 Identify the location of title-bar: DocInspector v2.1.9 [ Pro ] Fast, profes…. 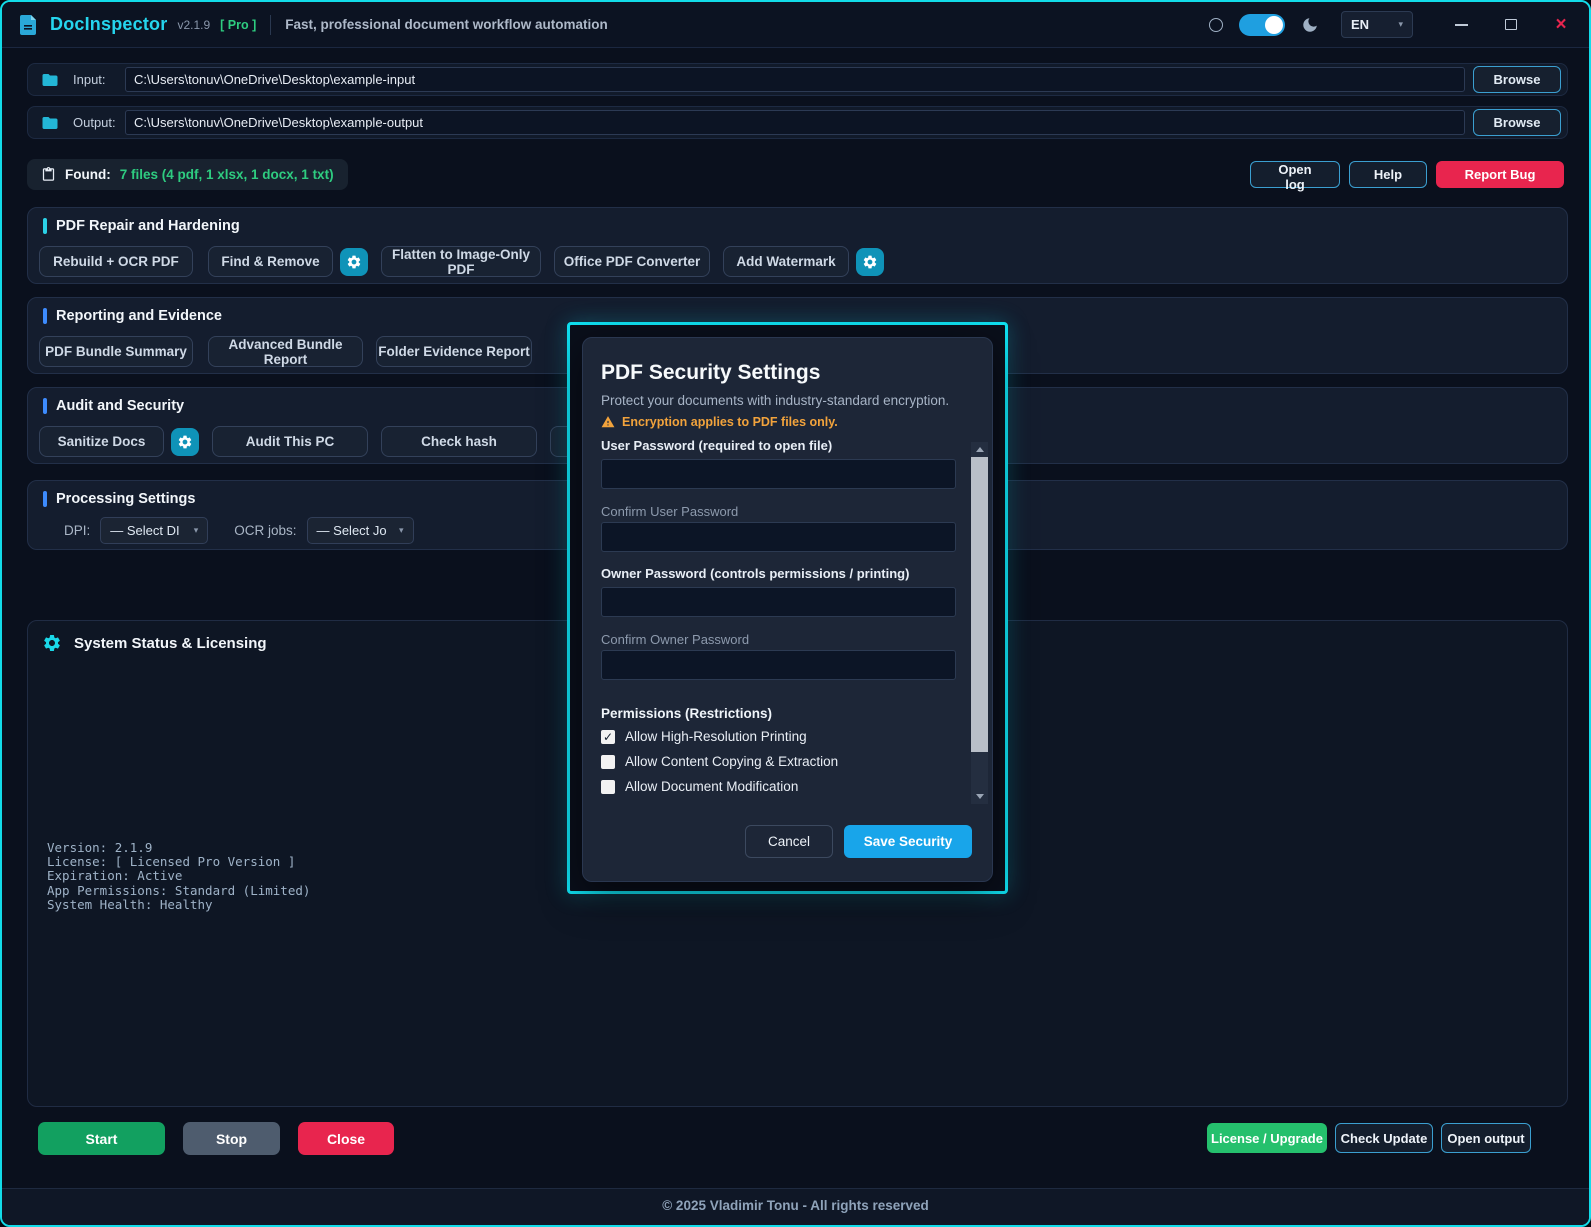
(795, 25).